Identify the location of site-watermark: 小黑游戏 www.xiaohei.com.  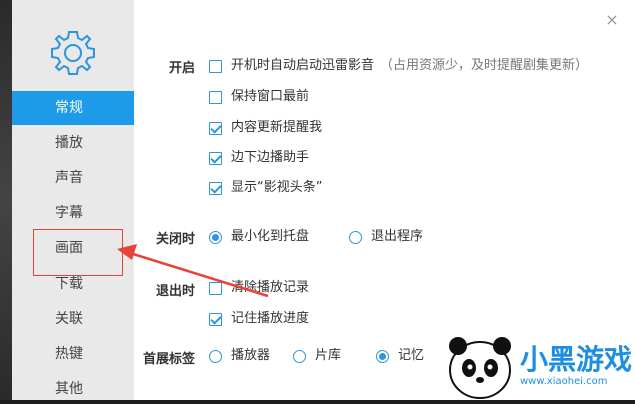
(537, 359).